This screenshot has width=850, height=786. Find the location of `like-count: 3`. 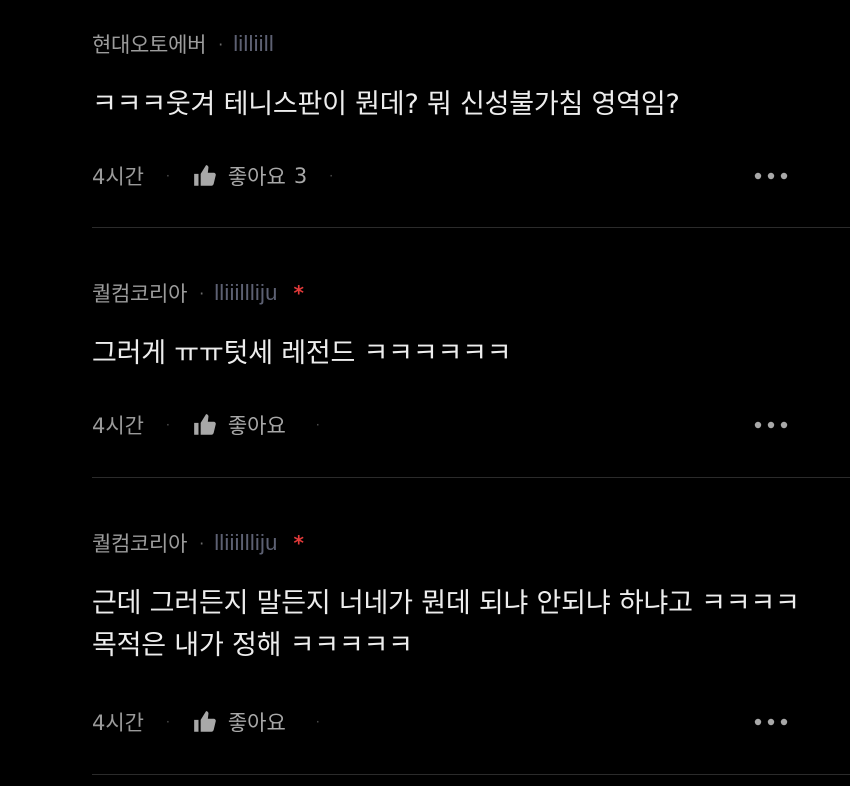

like-count: 3 is located at coordinates (300, 176).